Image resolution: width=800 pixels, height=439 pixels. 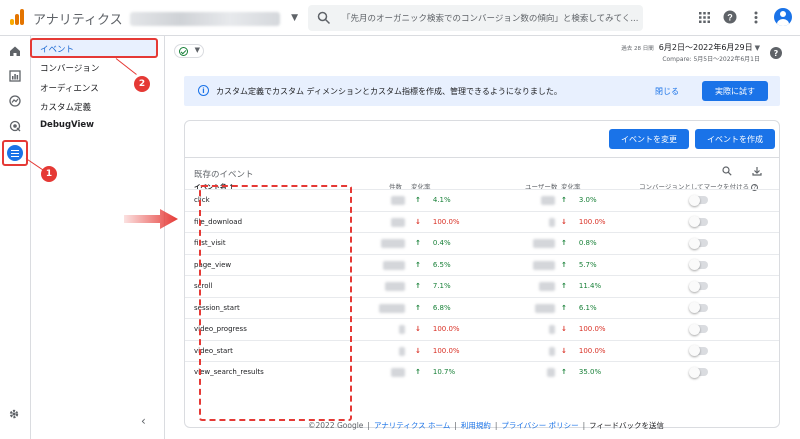 What do you see at coordinates (142, 84) in the screenshot?
I see `marker-2: 2` at bounding box center [142, 84].